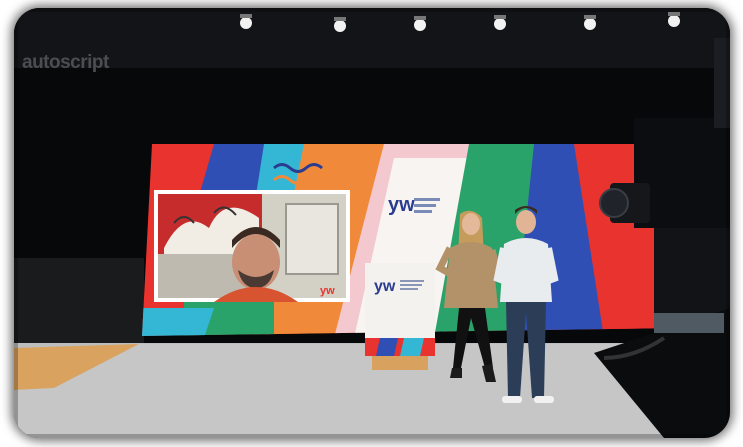 The height and width of the screenshot is (447, 743). Describe the element at coordinates (372, 38) in the screenshot. I see `ceiling-area` at that location.